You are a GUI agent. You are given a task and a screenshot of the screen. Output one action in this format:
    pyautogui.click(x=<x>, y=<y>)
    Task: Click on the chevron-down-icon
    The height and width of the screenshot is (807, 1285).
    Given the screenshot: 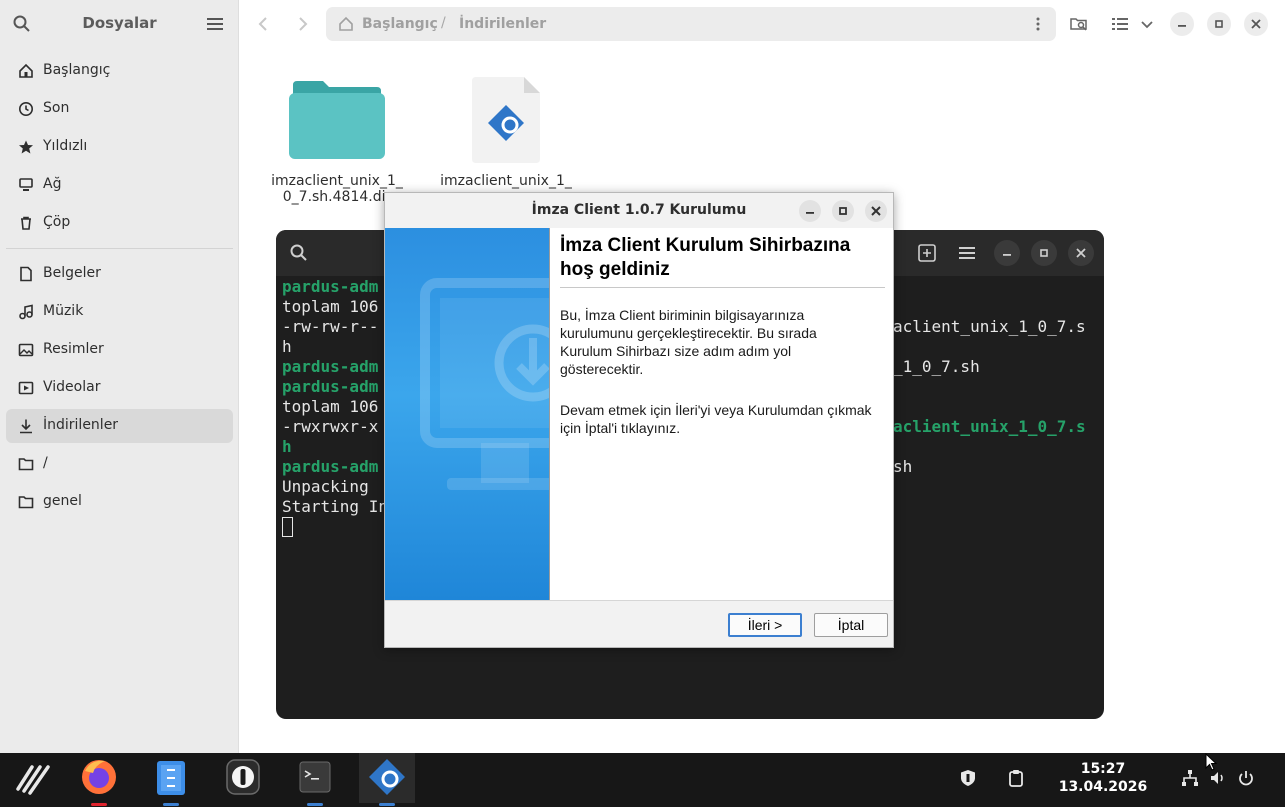 What is the action you would take?
    pyautogui.click(x=1147, y=24)
    